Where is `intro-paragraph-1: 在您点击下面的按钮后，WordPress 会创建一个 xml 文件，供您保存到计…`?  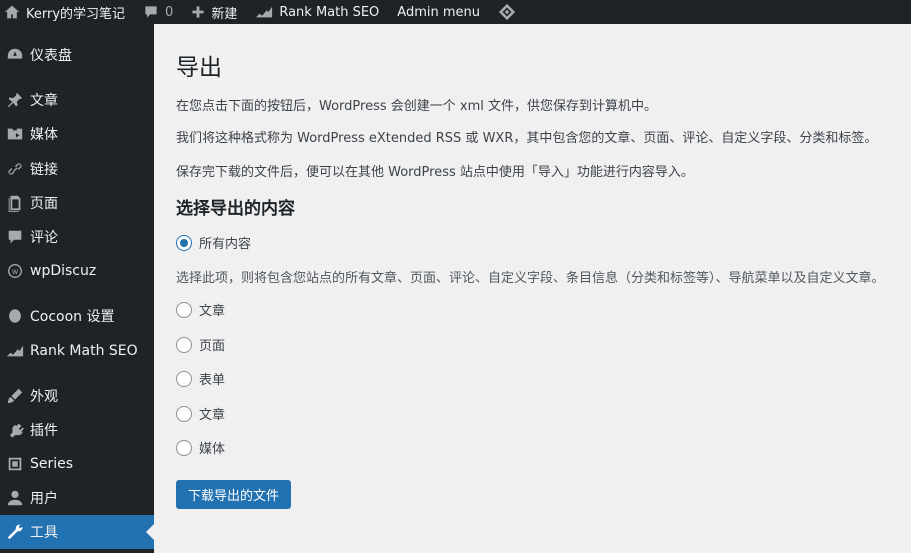
intro-paragraph-1: 在您点击下面的按钮后，WordPress 会创建一个 xml 文件，供您保存到计… is located at coordinates (416, 106).